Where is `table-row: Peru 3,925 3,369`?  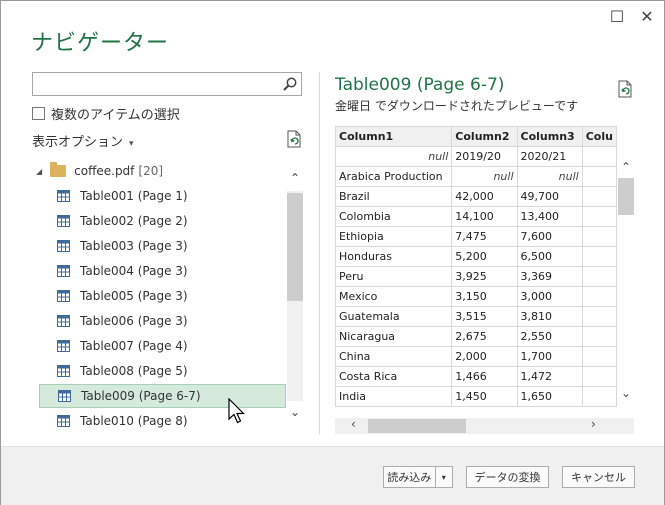
table-row: Peru 3,925 3,369 is located at coordinates (476, 276).